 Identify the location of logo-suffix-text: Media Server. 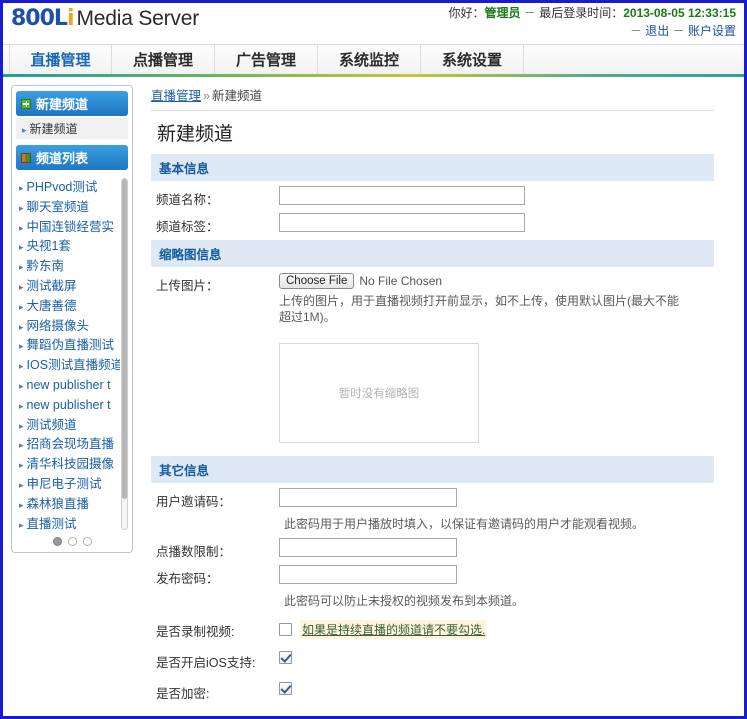
(138, 18).